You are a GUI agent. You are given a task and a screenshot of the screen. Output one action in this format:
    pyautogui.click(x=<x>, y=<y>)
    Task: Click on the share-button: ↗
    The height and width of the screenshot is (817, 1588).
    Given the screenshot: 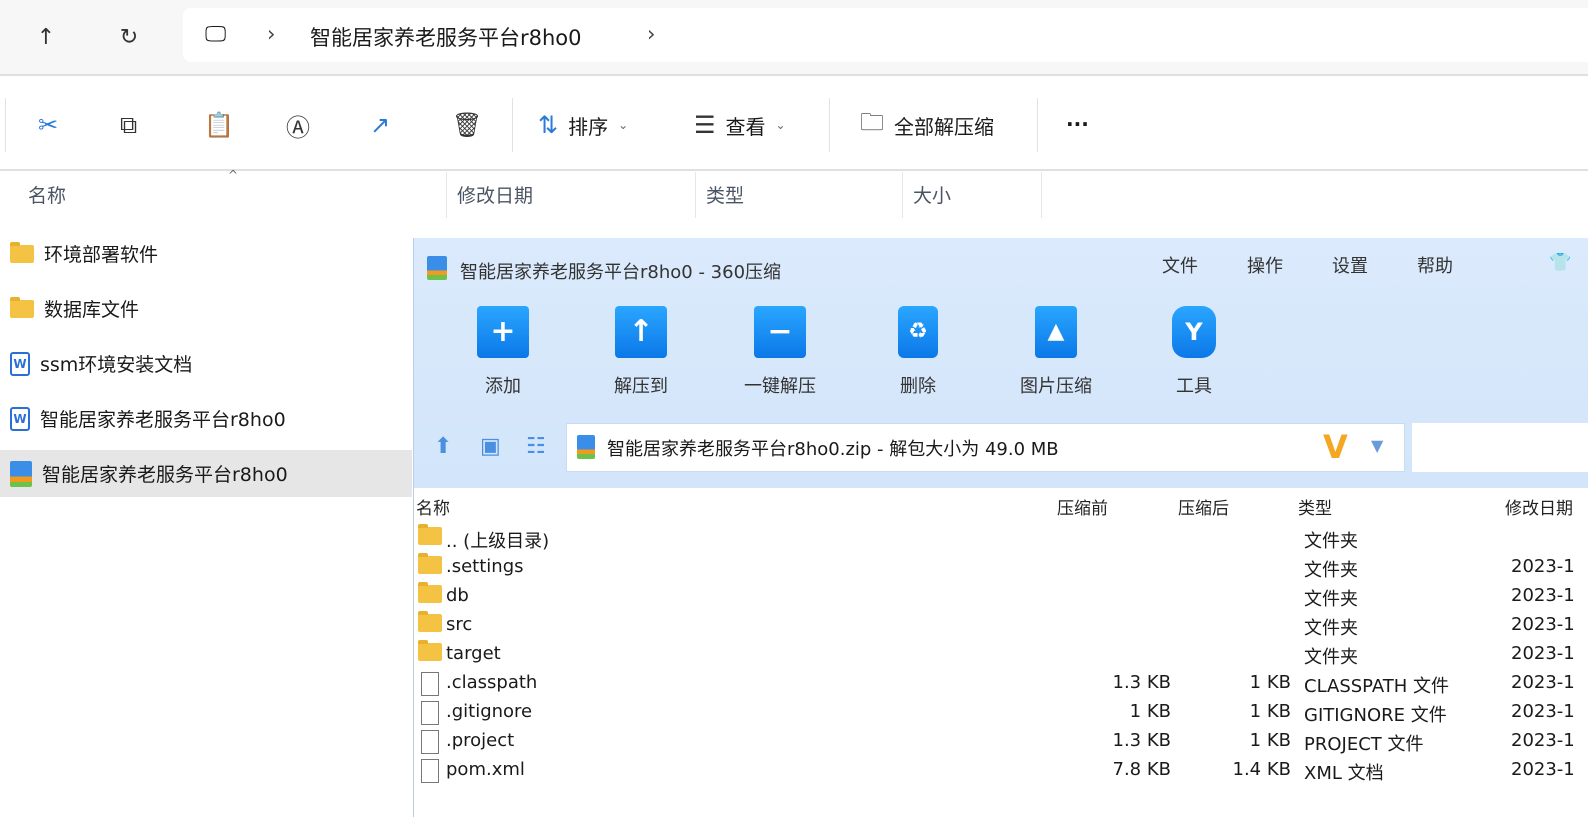 What is the action you would take?
    pyautogui.click(x=380, y=125)
    